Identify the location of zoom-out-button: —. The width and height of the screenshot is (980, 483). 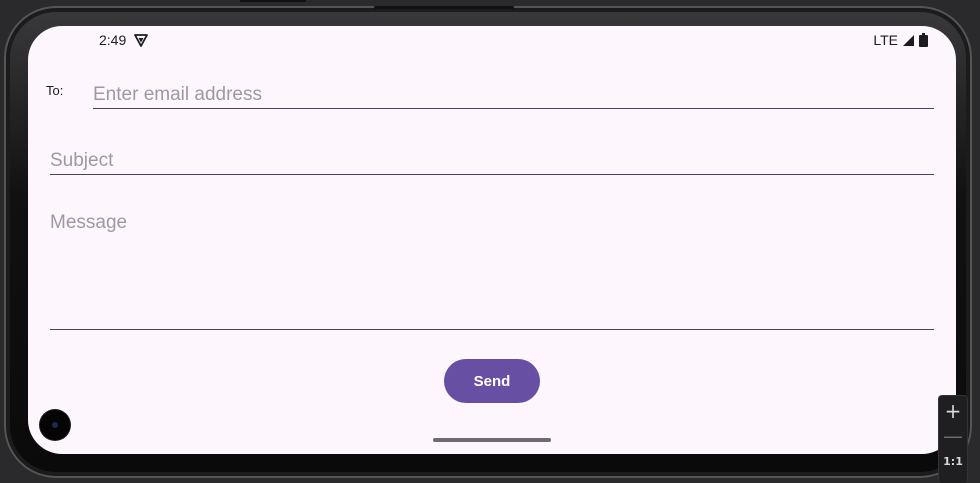
(953, 436).